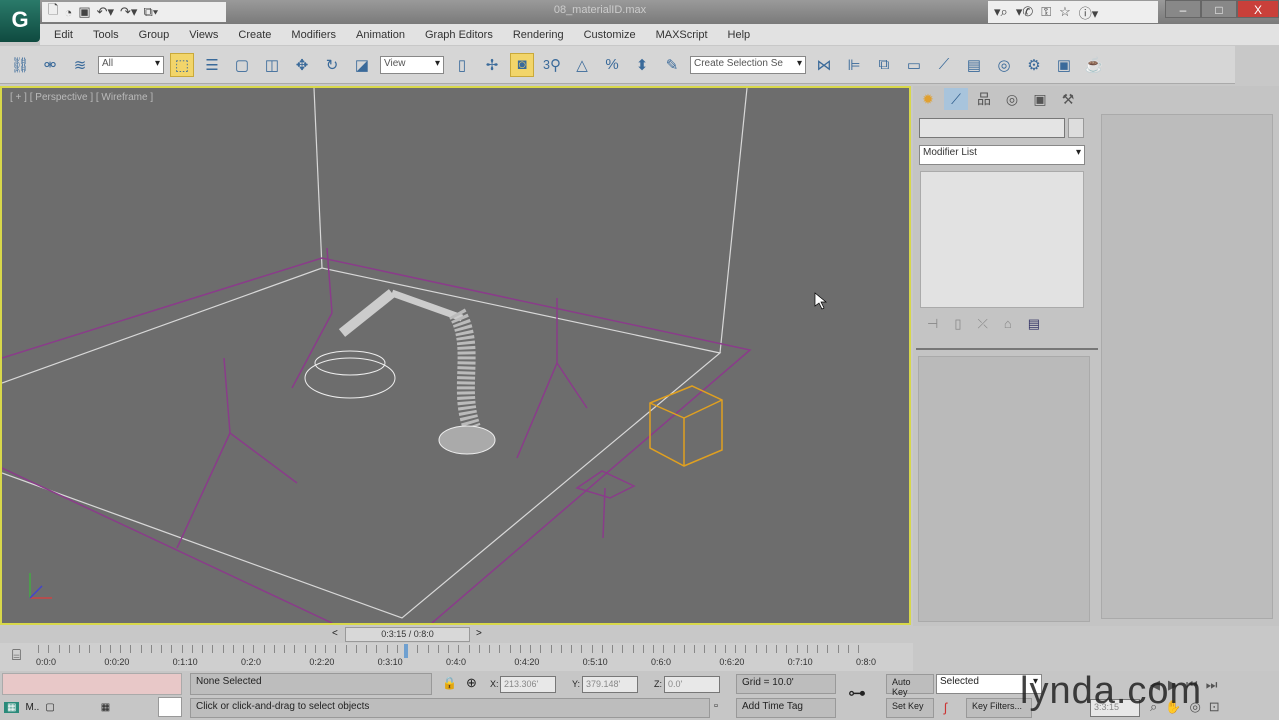 The image size is (1279, 720). I want to click on show-end-result-icon: ▯, so click(957, 324).